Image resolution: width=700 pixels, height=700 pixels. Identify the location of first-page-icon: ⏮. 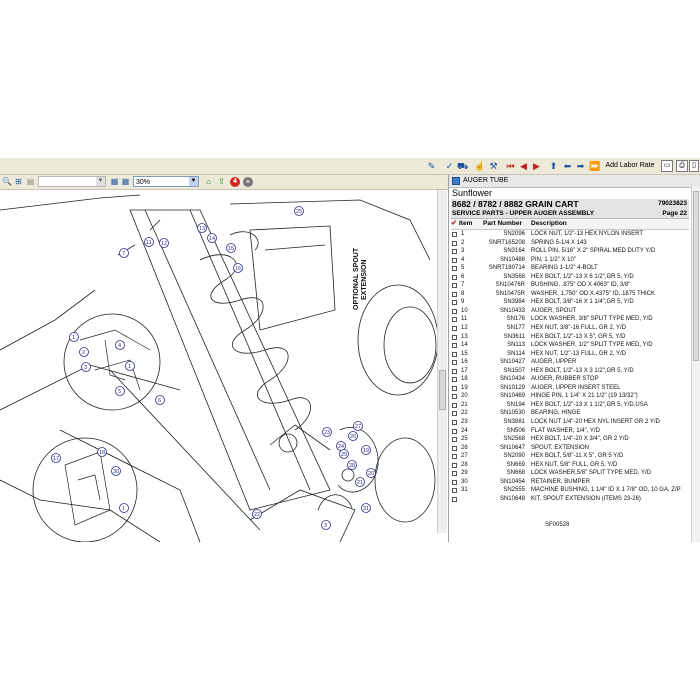
(510, 166).